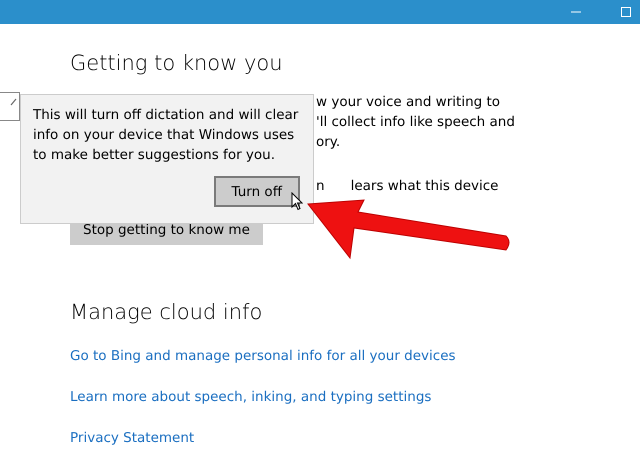 This screenshot has width=640, height=470. What do you see at coordinates (409, 102) in the screenshot?
I see `description-text: w your voice and writing to` at bounding box center [409, 102].